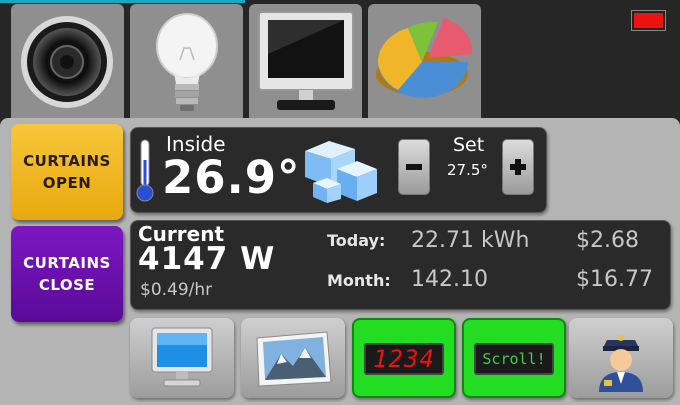  What do you see at coordinates (424, 58) in the screenshot?
I see `pie-chart-icon` at bounding box center [424, 58].